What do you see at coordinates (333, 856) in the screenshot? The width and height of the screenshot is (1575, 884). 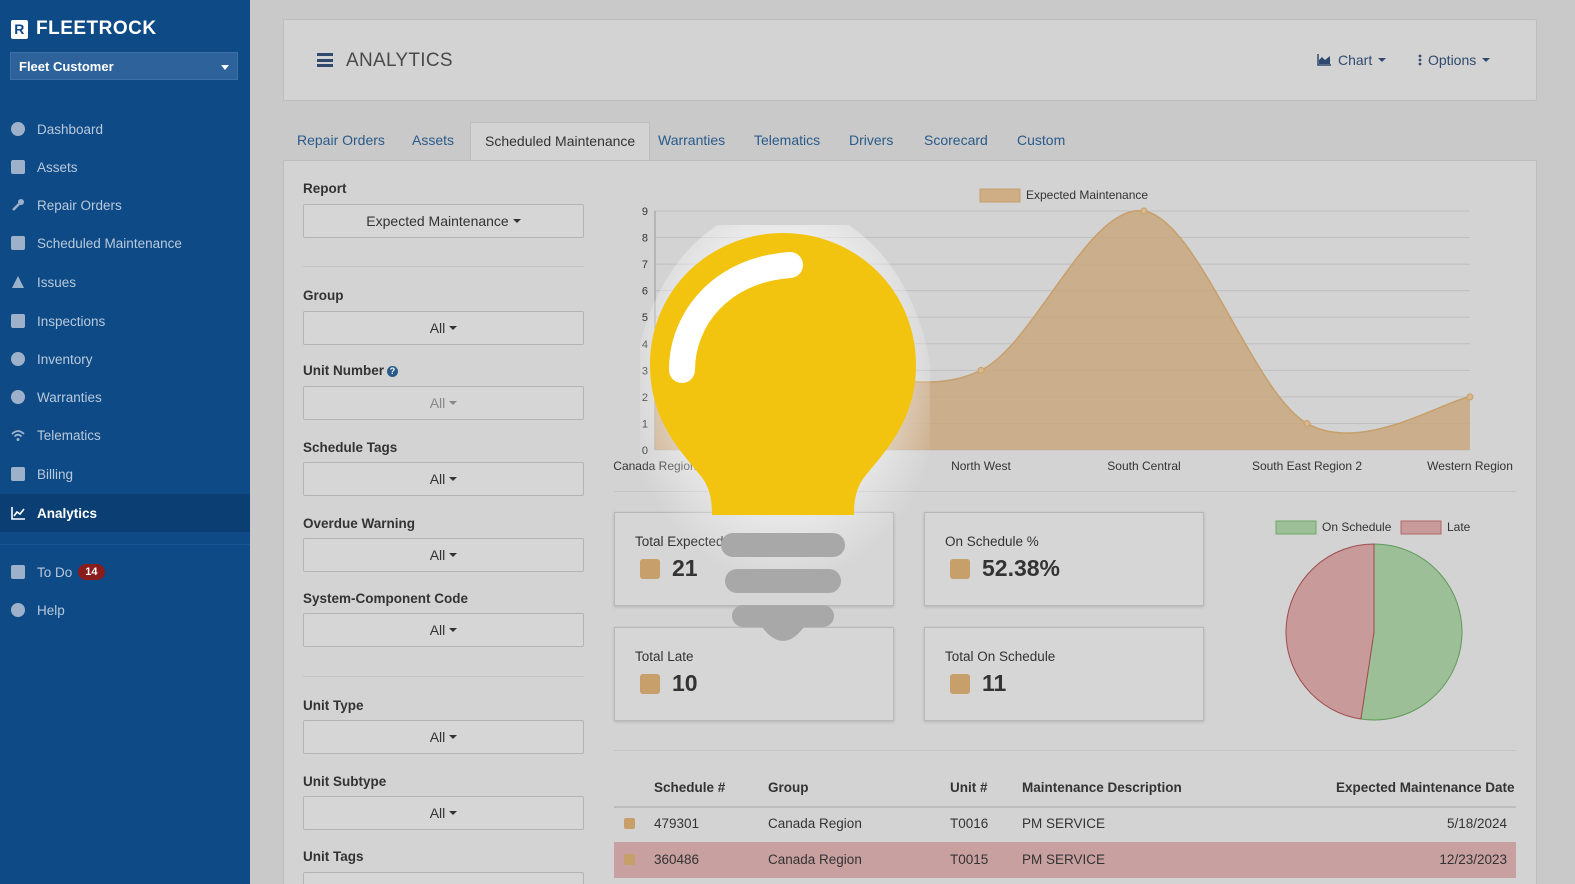 I see `unit-tags-label: Unit Tags` at bounding box center [333, 856].